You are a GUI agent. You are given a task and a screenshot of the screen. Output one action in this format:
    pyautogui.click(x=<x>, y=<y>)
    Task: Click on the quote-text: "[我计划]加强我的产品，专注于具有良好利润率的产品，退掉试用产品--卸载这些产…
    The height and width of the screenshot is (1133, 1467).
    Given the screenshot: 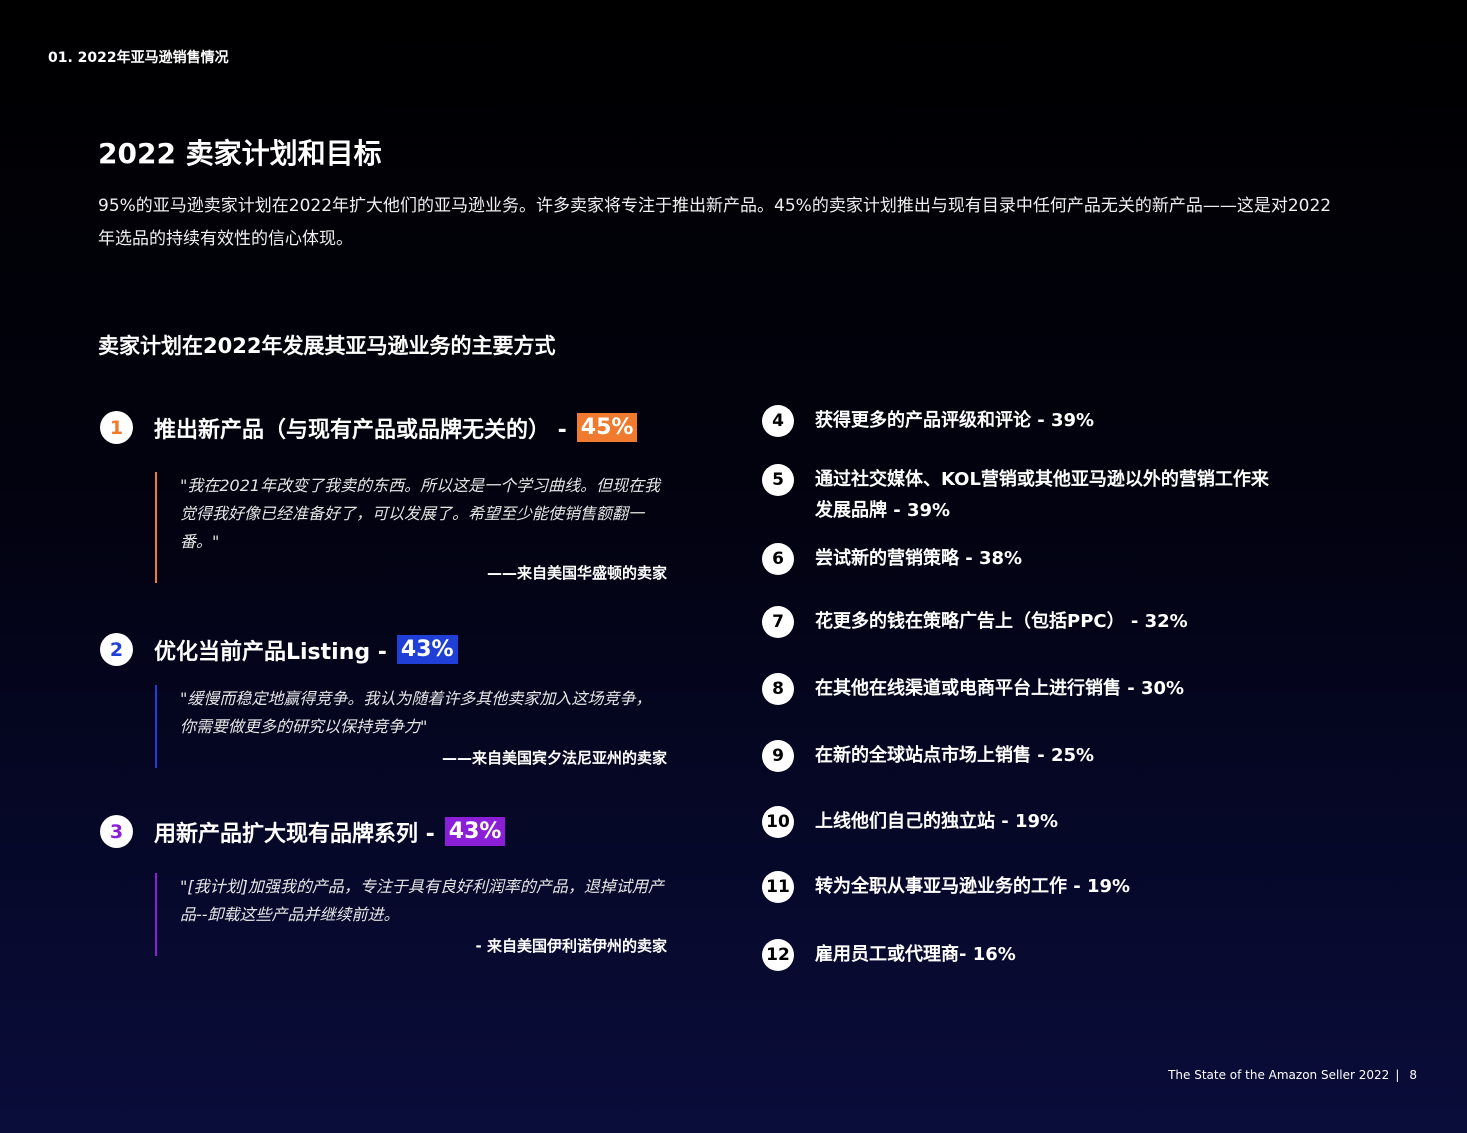 What is the action you would take?
    pyautogui.click(x=422, y=900)
    